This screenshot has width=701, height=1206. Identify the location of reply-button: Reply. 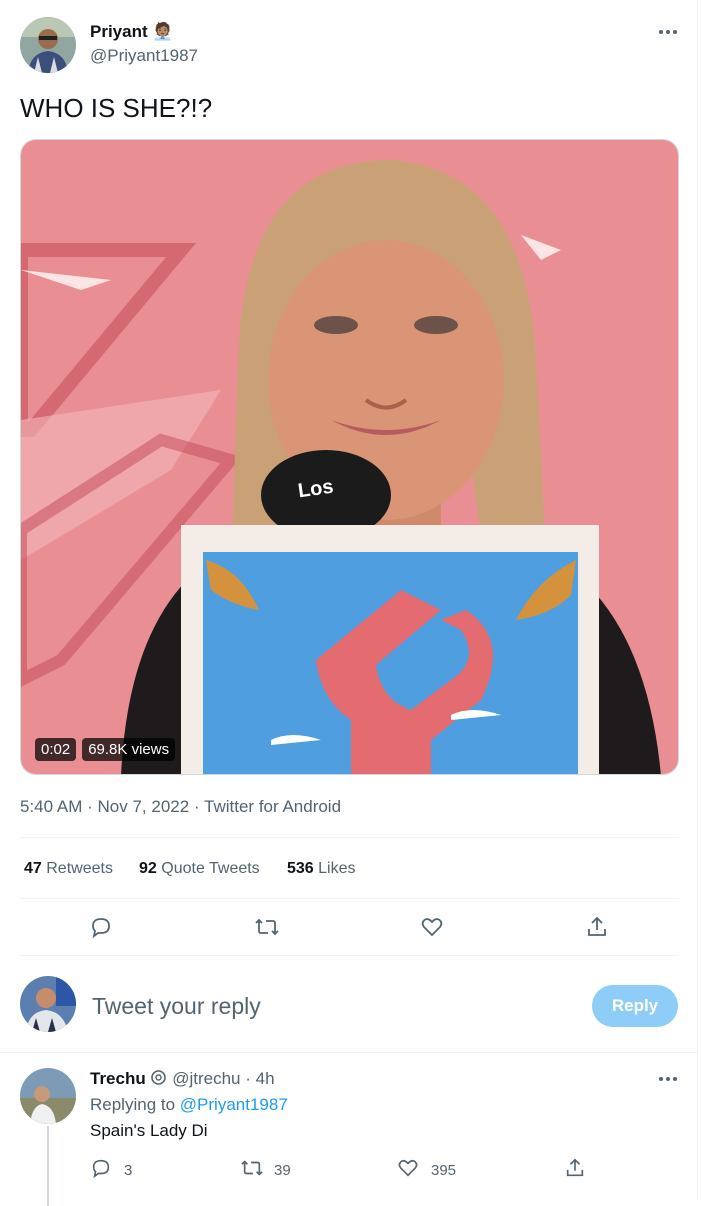
(635, 1006).